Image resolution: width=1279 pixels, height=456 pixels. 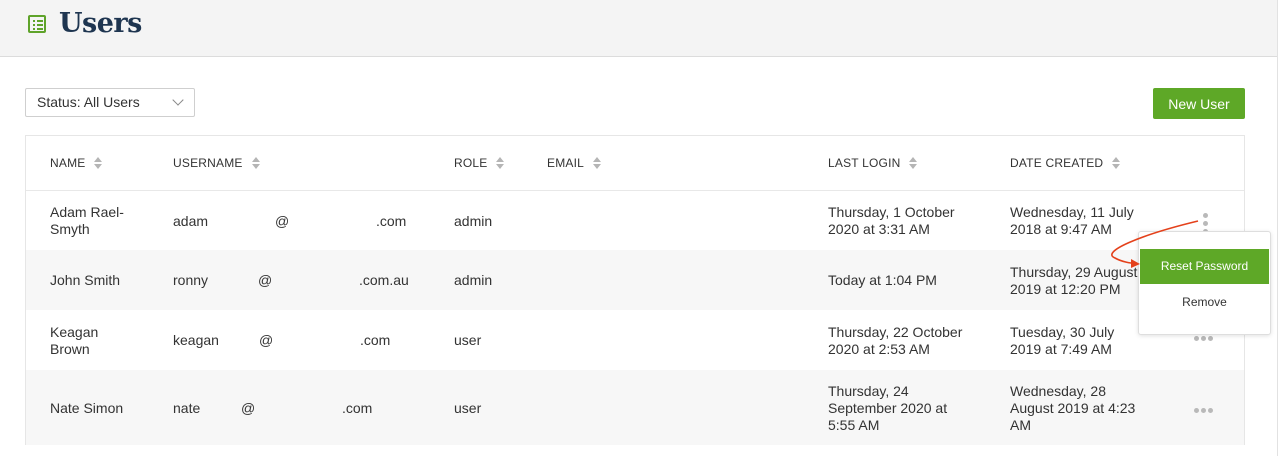 I want to click on row-actions-menu: Reset Password Remove, so click(x=1204, y=283).